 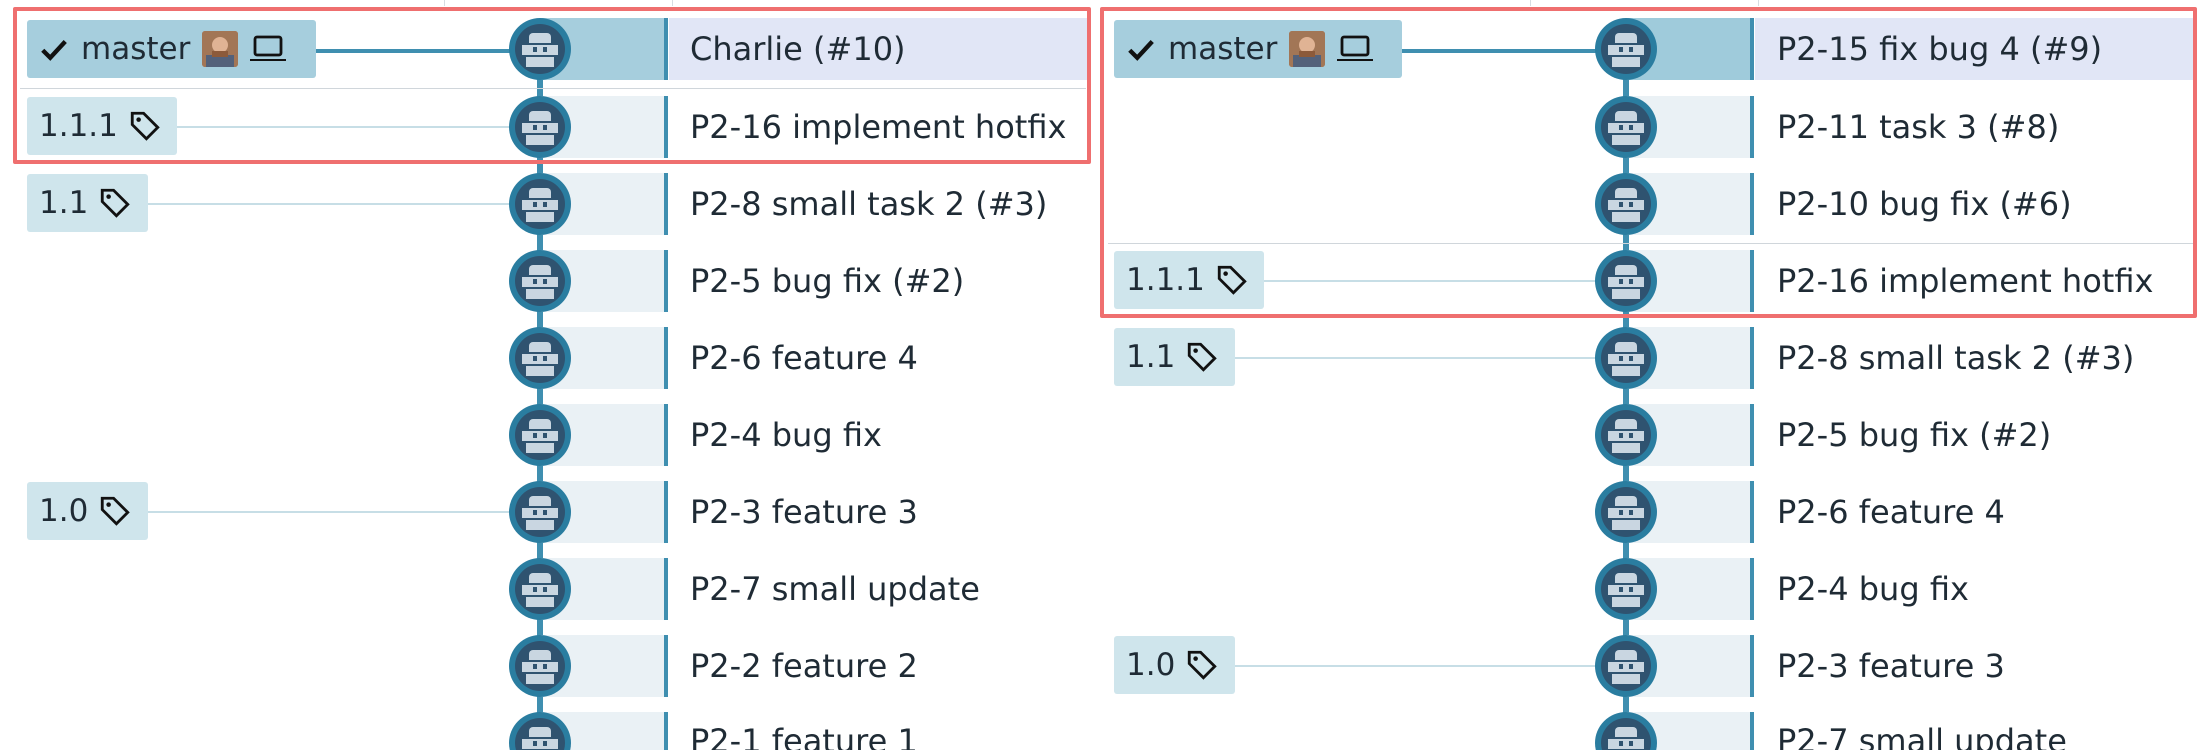 What do you see at coordinates (552, 85) in the screenshot?
I see `highlight-box` at bounding box center [552, 85].